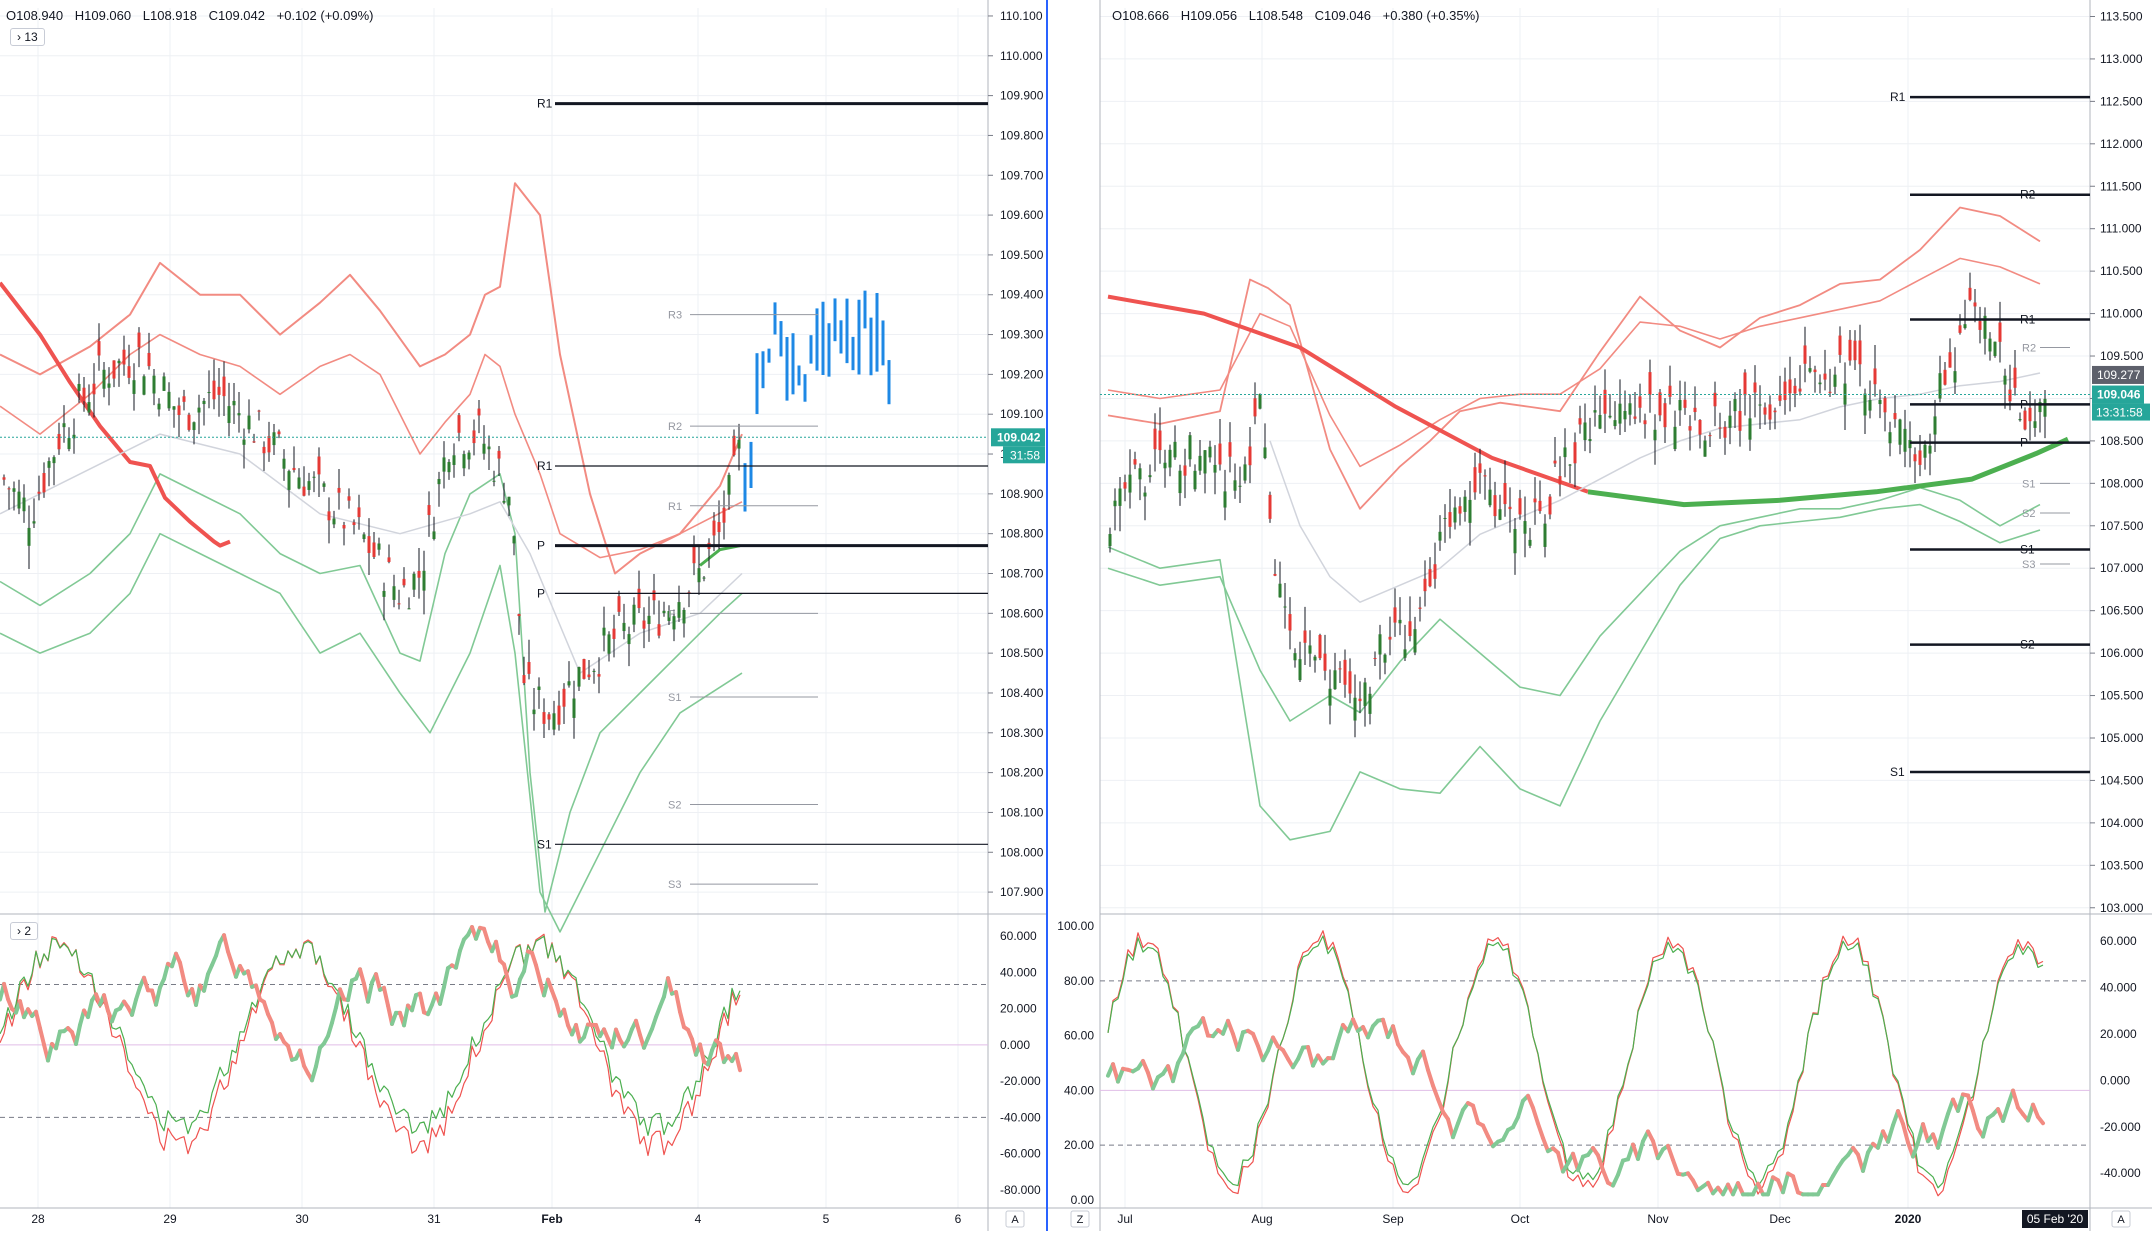 The width and height of the screenshot is (2152, 1236). I want to click on right-price-tick: 110.500, so click(2121, 271).